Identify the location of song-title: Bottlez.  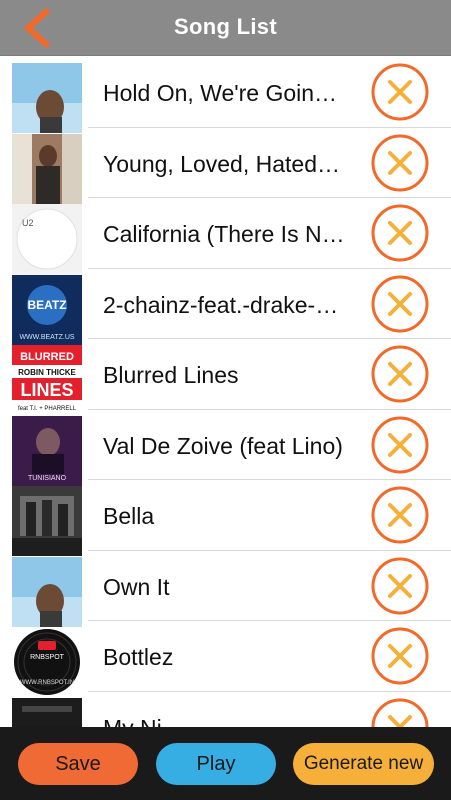
(138, 657).